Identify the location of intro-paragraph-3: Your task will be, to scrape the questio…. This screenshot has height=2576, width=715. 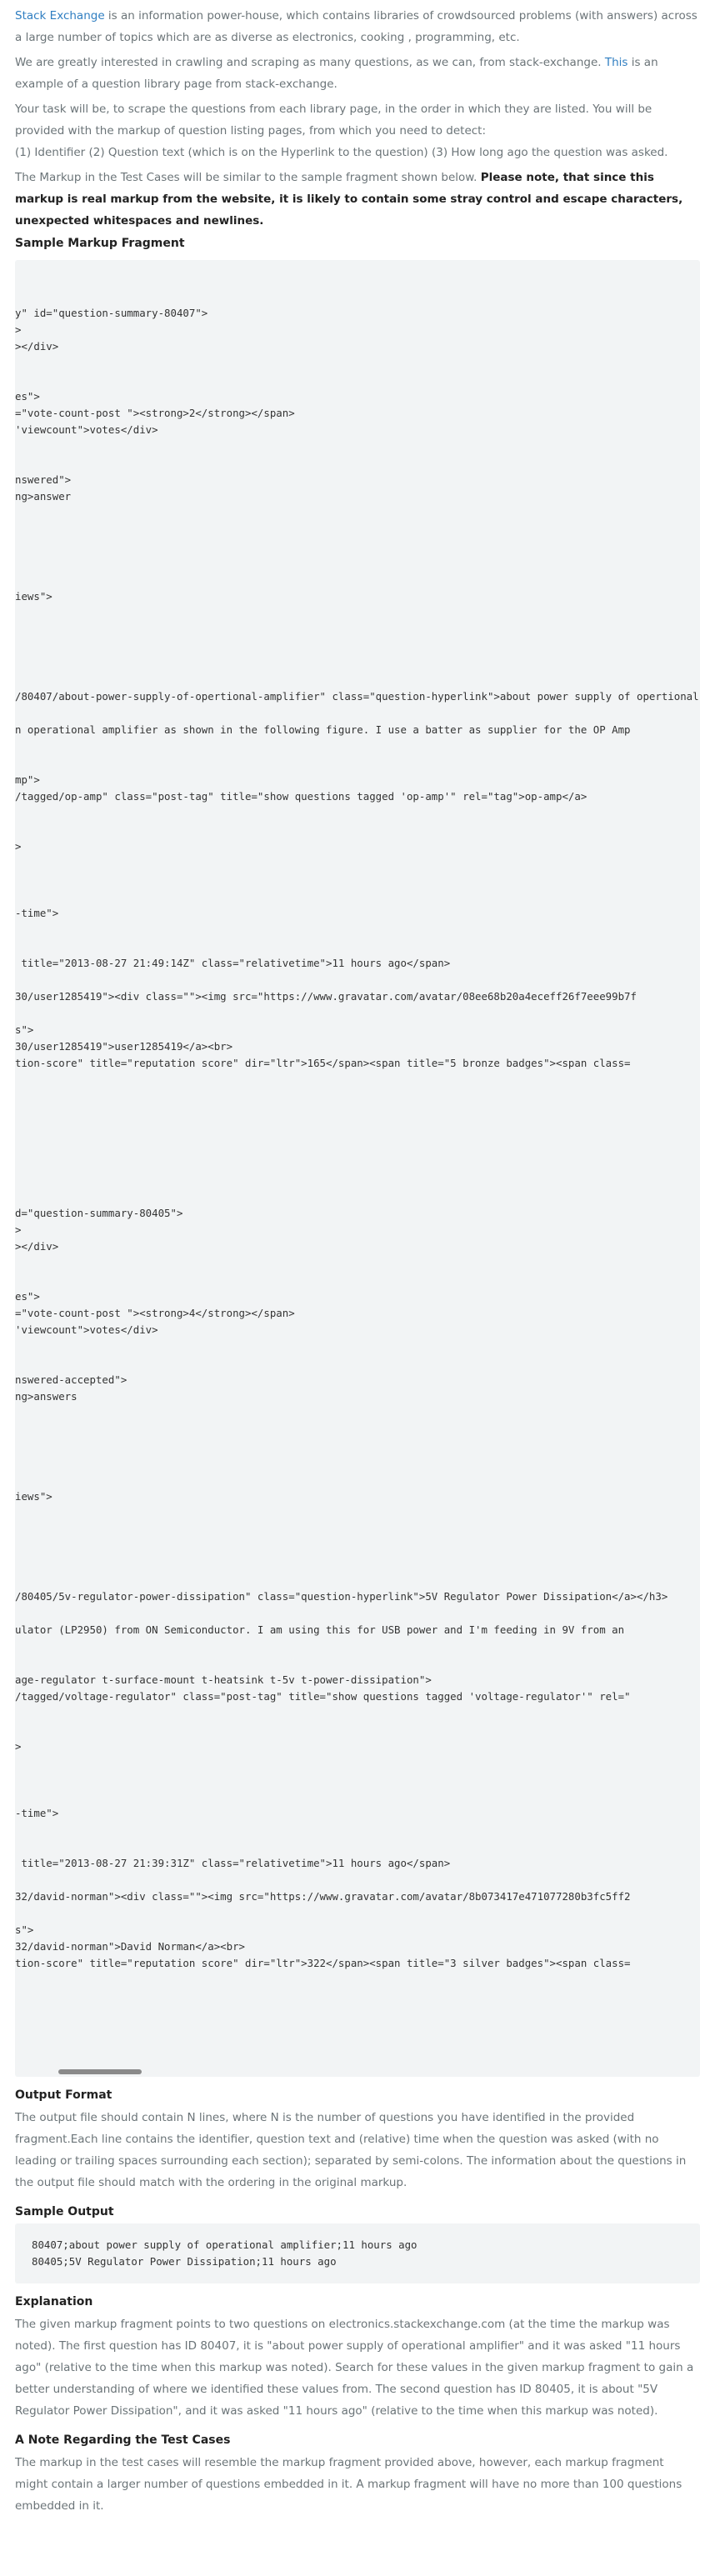
(333, 120).